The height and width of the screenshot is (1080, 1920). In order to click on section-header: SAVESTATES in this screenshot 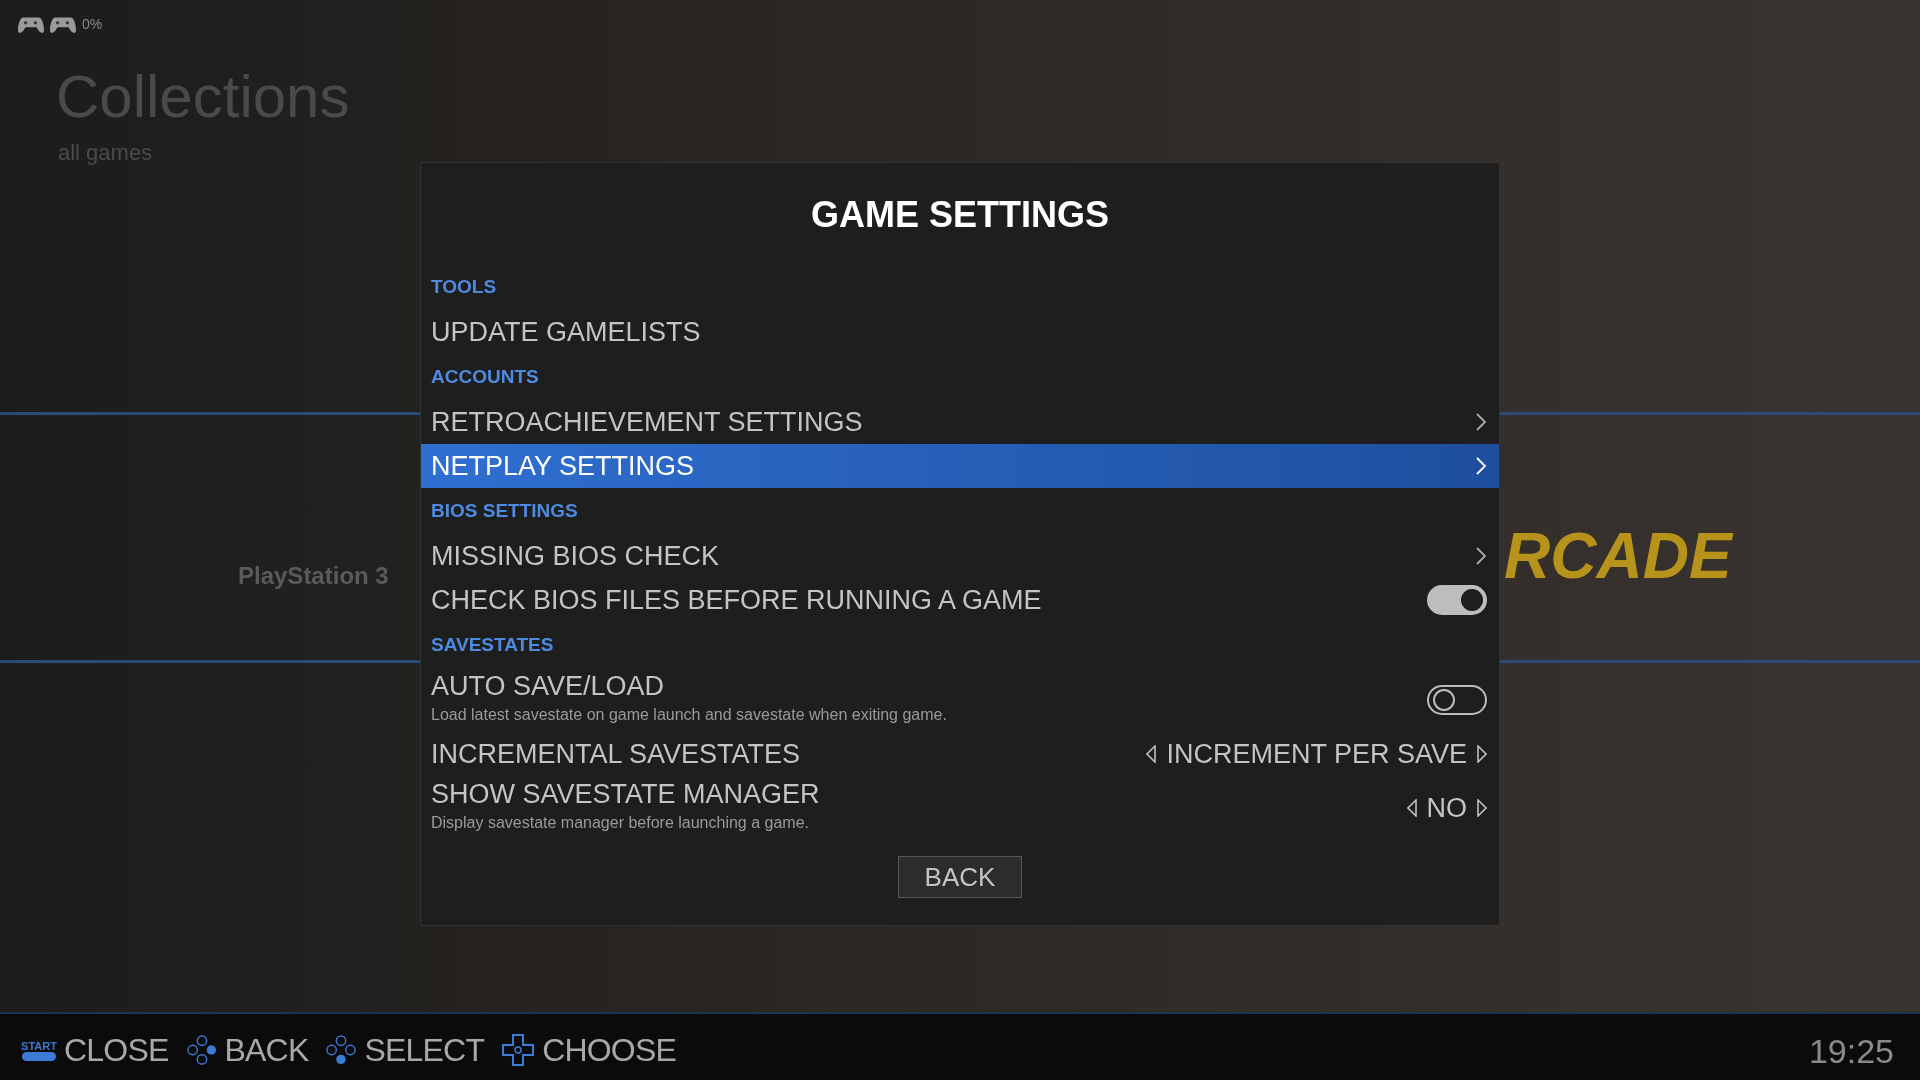, I will do `click(492, 644)`.